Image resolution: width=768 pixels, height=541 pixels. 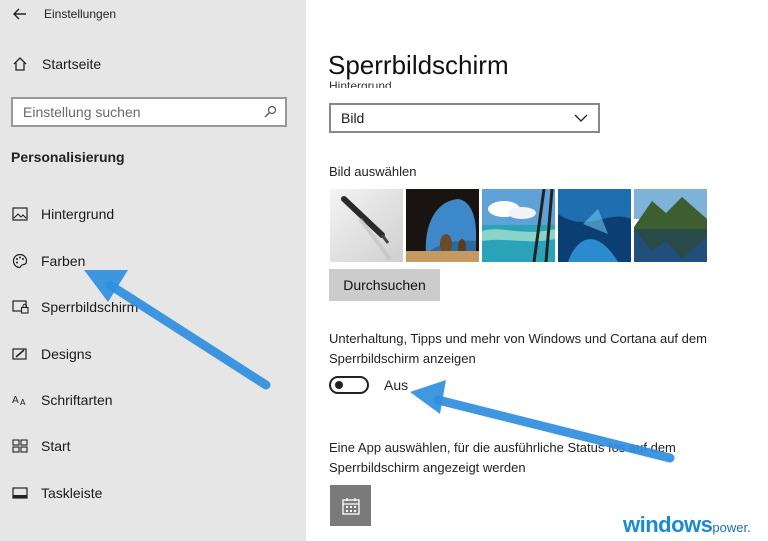 I want to click on title-bar: Einstellungen, so click(x=63, y=14).